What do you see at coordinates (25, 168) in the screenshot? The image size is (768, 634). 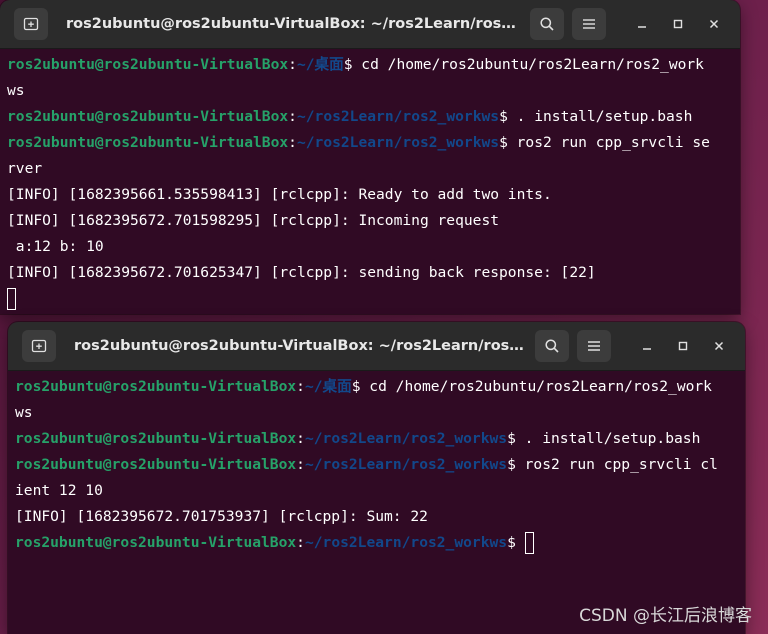 I see `terminal-line: rver` at bounding box center [25, 168].